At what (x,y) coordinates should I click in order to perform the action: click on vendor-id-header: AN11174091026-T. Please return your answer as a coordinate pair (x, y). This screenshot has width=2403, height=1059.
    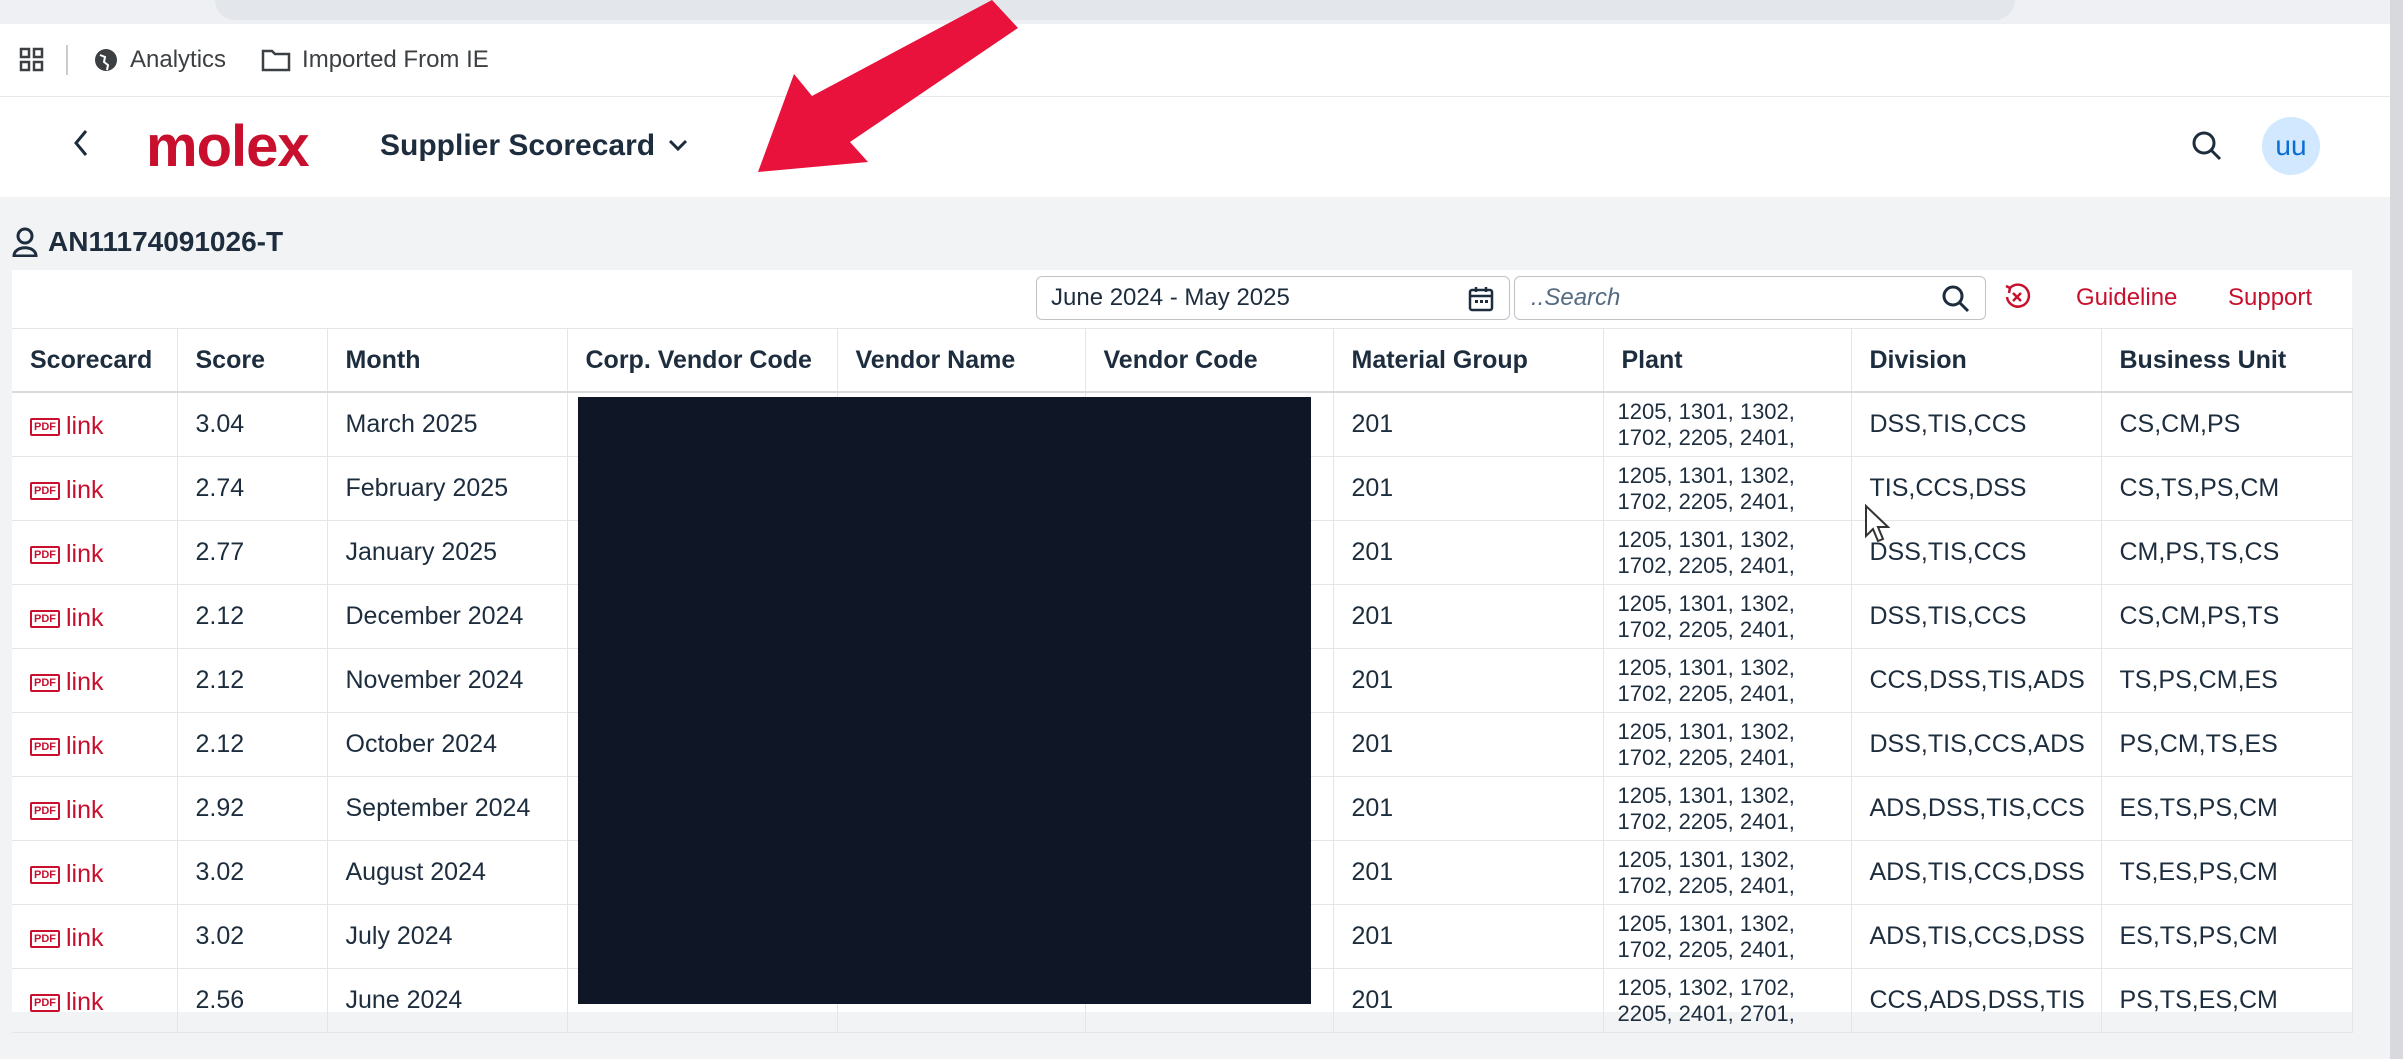
    Looking at the image, I should click on (147, 242).